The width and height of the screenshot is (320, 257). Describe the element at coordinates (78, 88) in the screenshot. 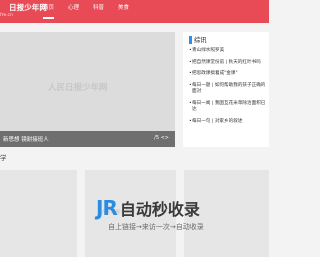

I see `banner-watermark: 人民日报少年网` at that location.